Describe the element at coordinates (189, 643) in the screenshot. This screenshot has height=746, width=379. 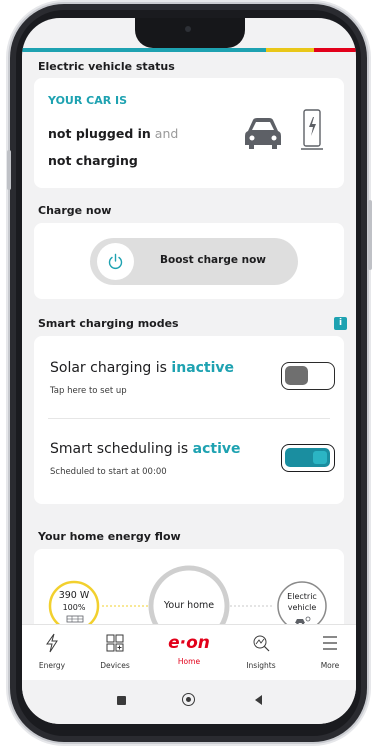
I see `eon-logo: e·on` at that location.